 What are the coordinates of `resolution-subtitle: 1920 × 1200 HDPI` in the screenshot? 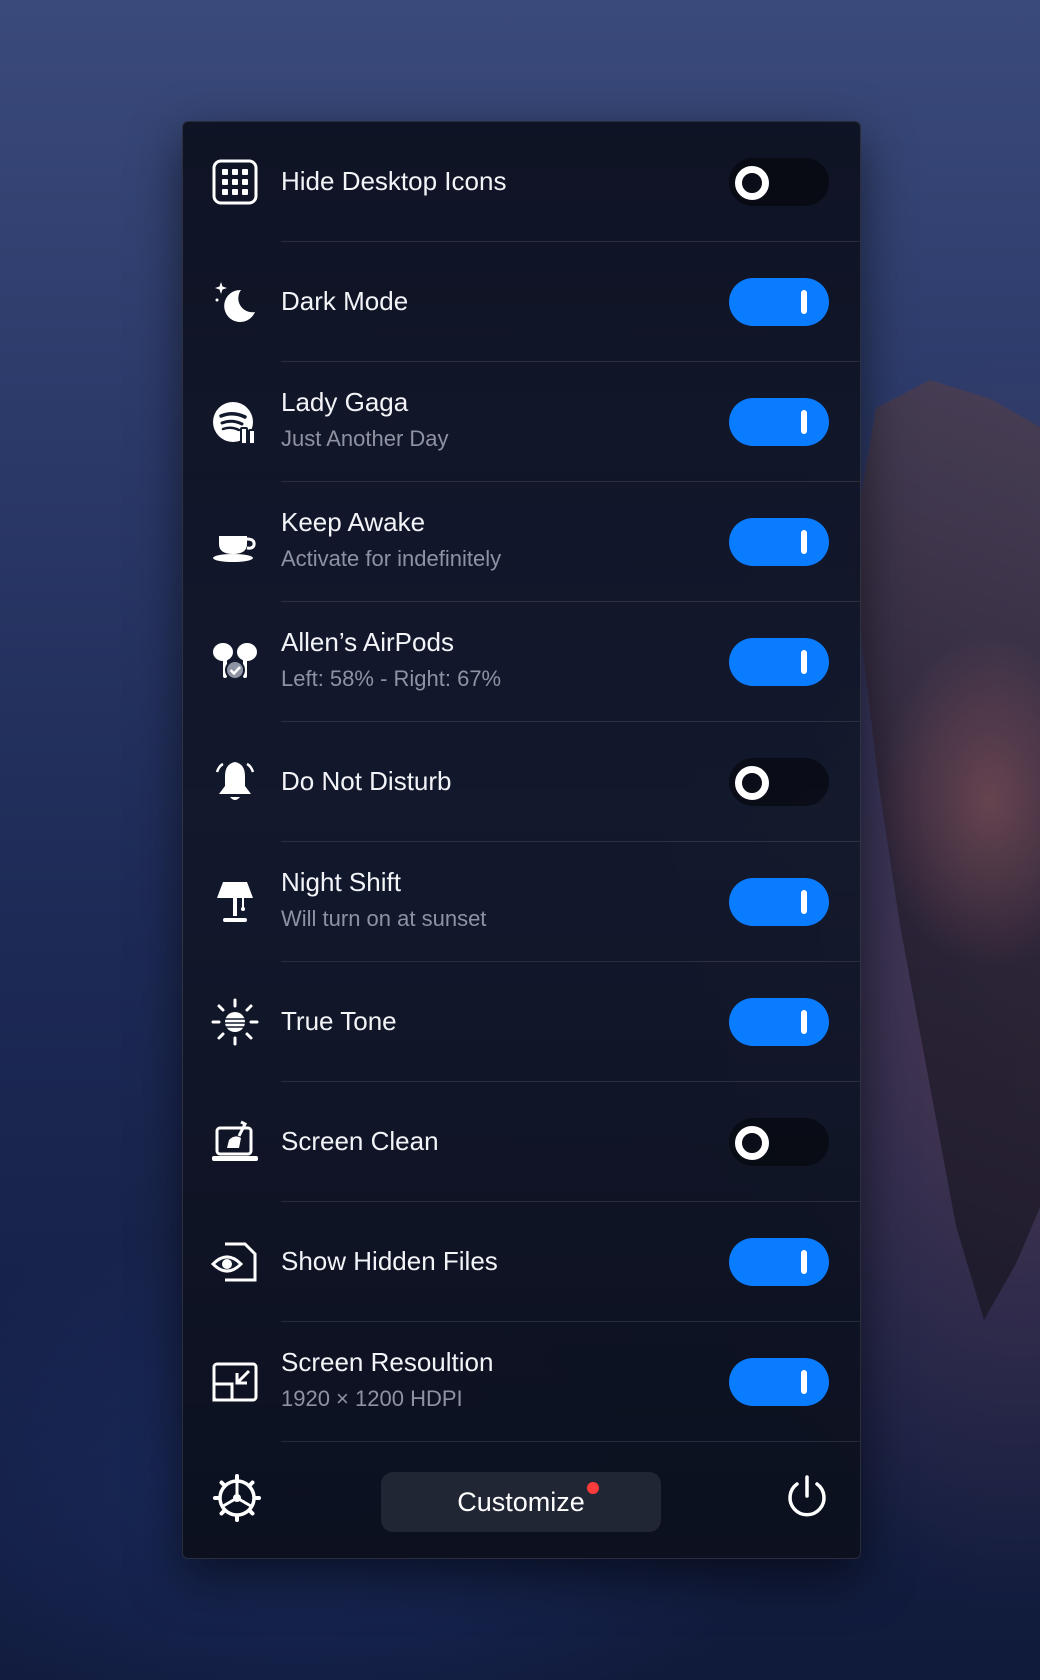 It's located at (372, 1398).